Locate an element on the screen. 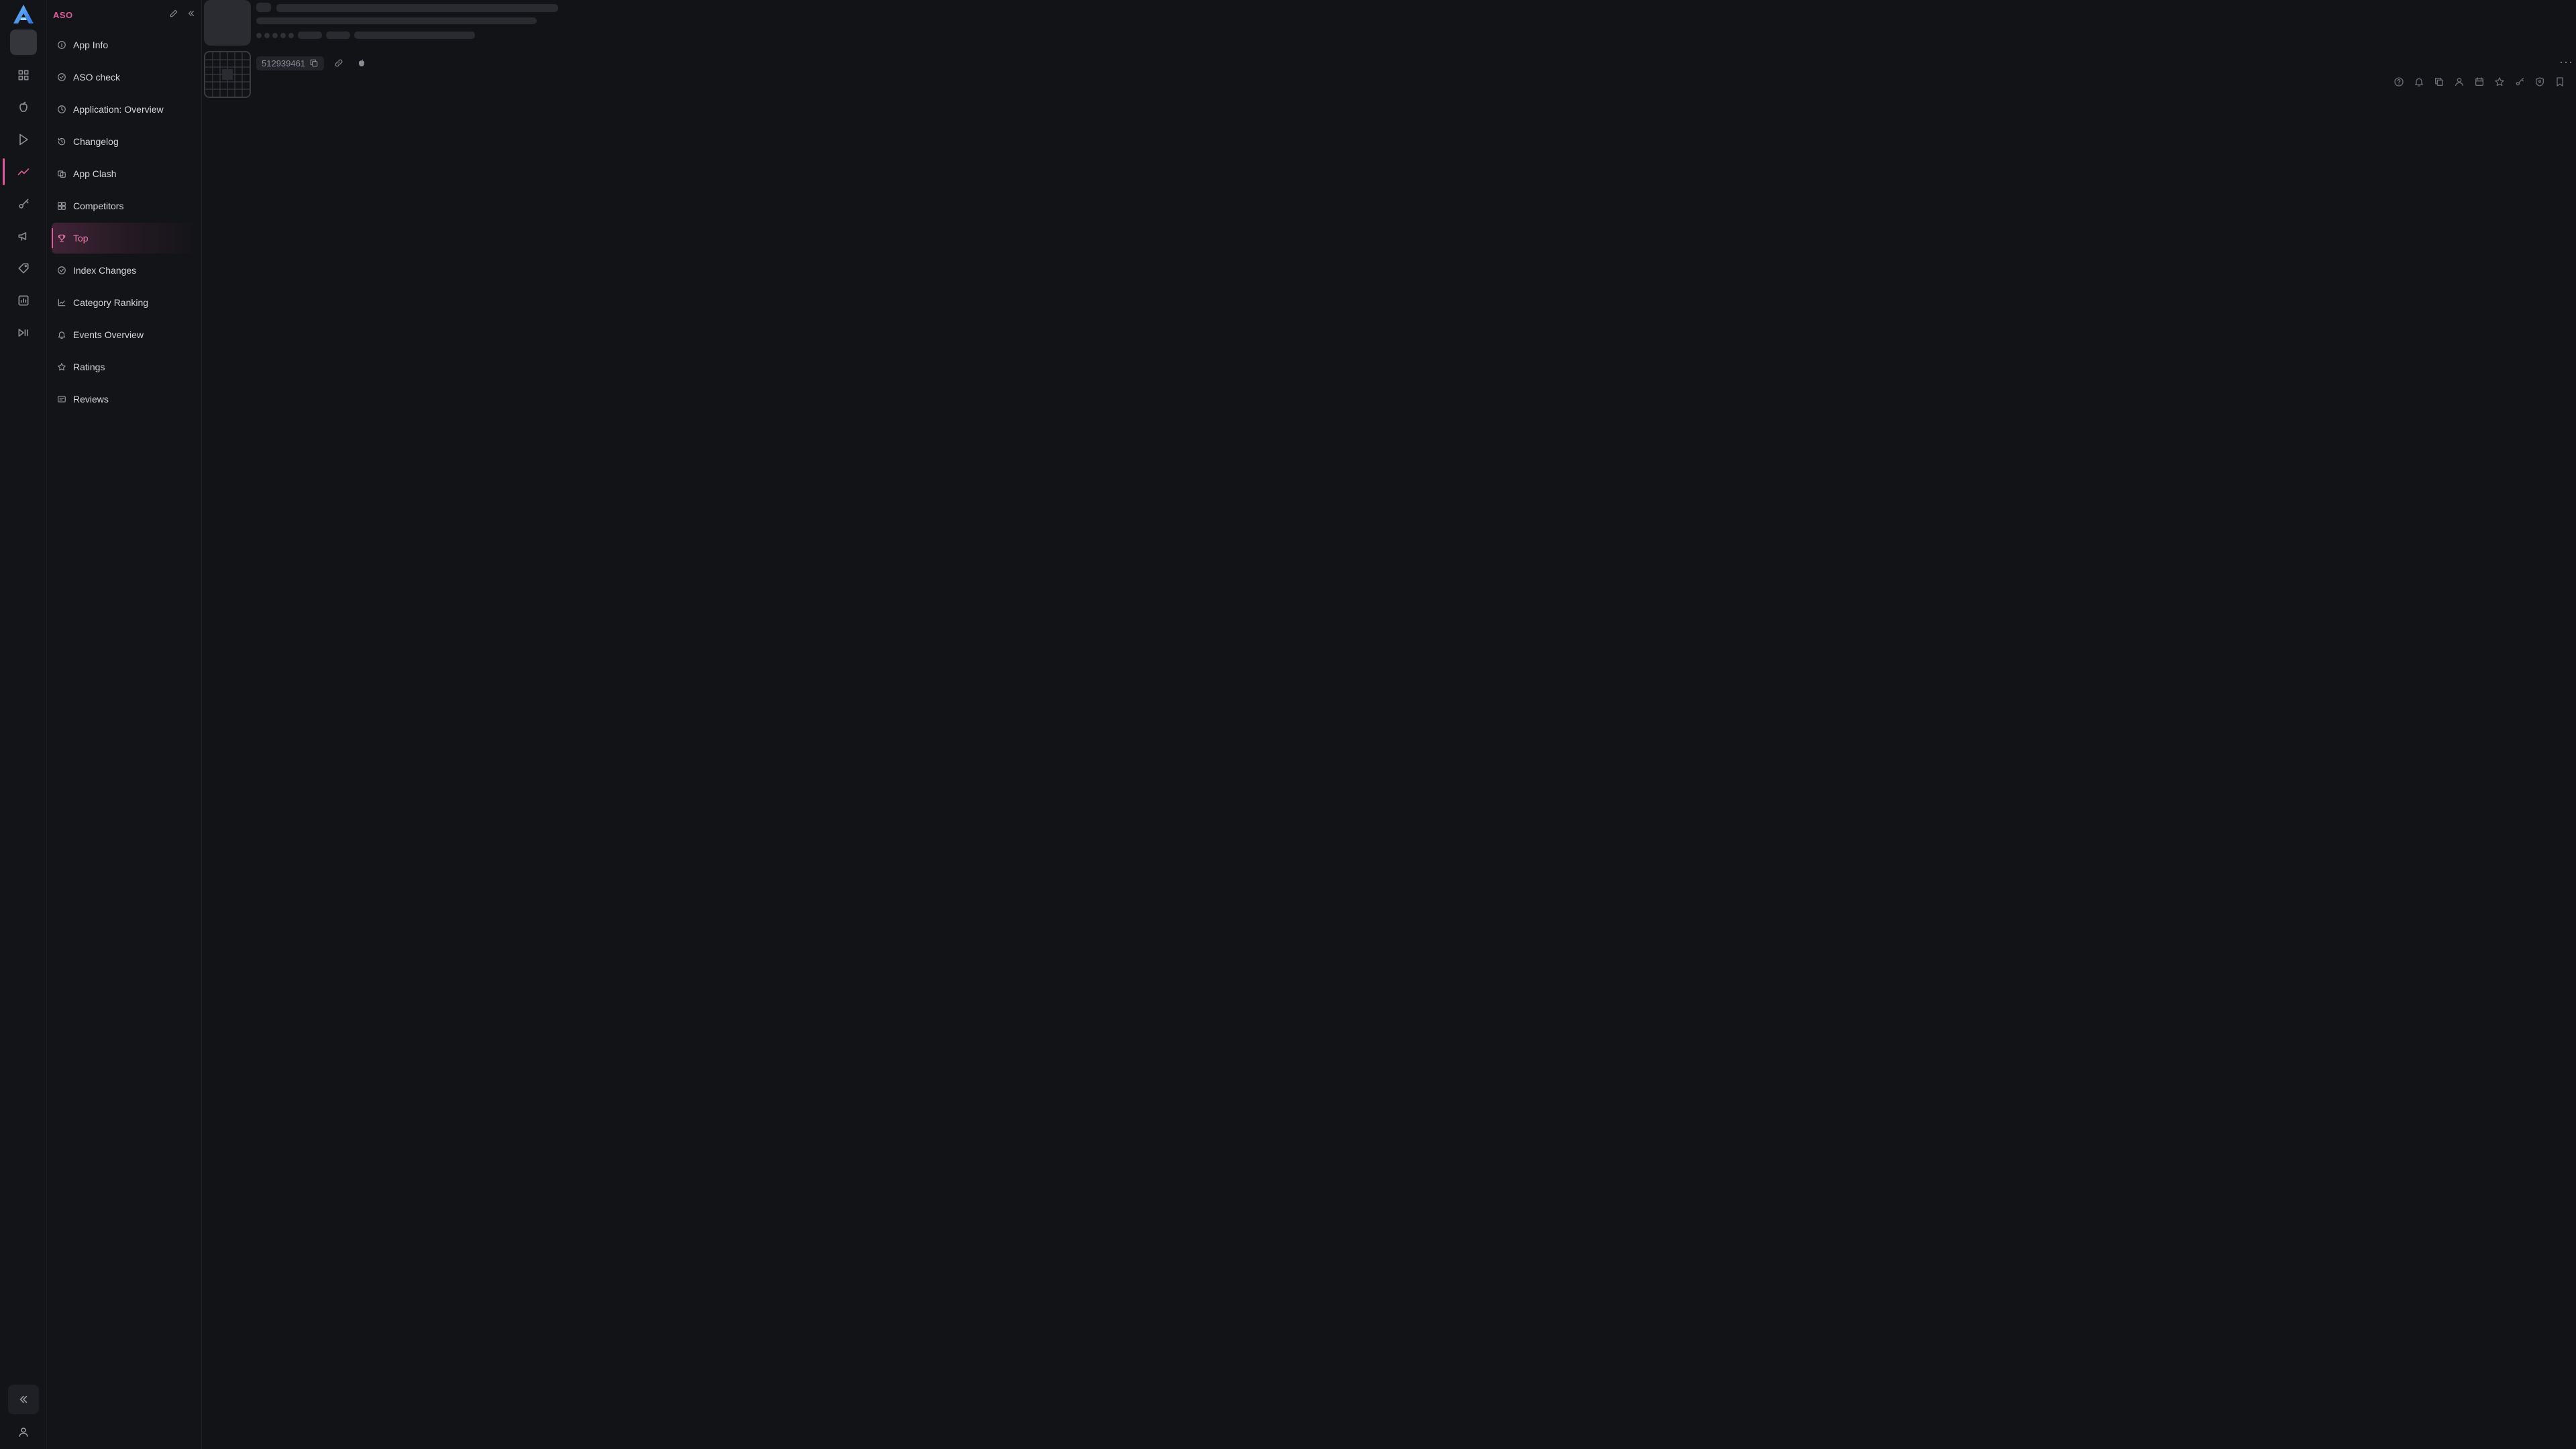  sidebar-item-label: Index Changes is located at coordinates (105, 270).